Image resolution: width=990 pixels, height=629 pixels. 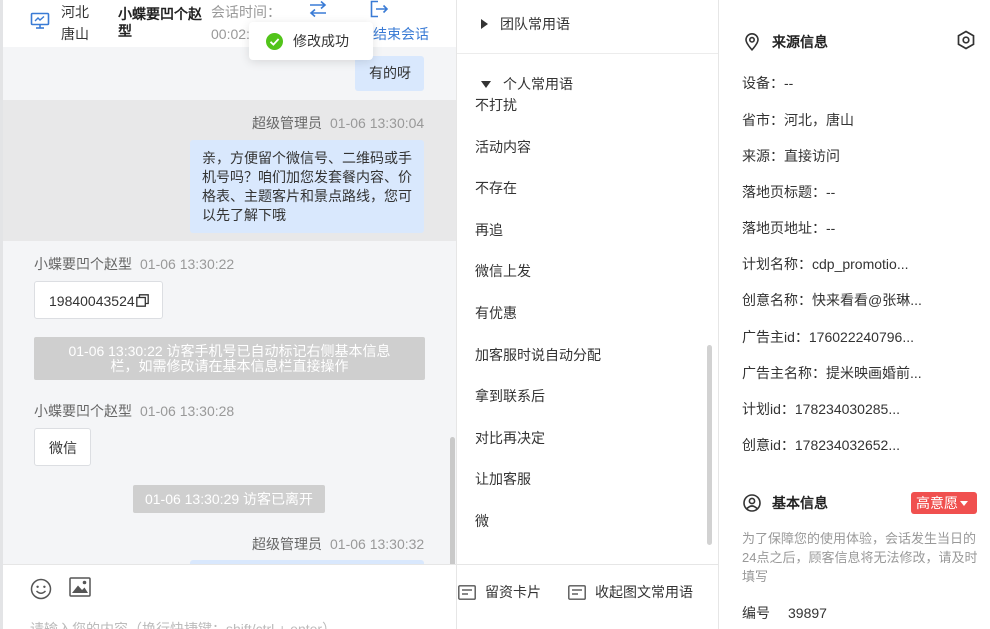 What do you see at coordinates (937, 503) in the screenshot?
I see `intent-level-label: 高意愿` at bounding box center [937, 503].